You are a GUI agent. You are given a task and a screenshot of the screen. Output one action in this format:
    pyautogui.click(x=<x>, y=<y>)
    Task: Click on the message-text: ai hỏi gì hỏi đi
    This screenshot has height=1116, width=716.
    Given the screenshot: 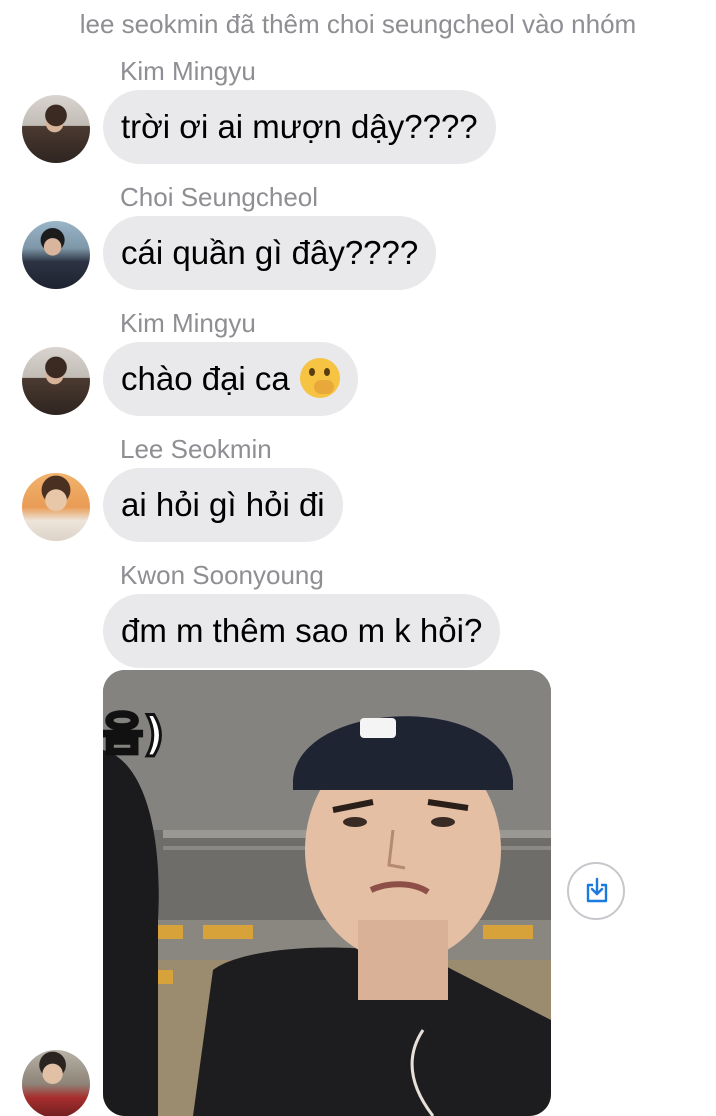 What is the action you would take?
    pyautogui.click(x=223, y=504)
    